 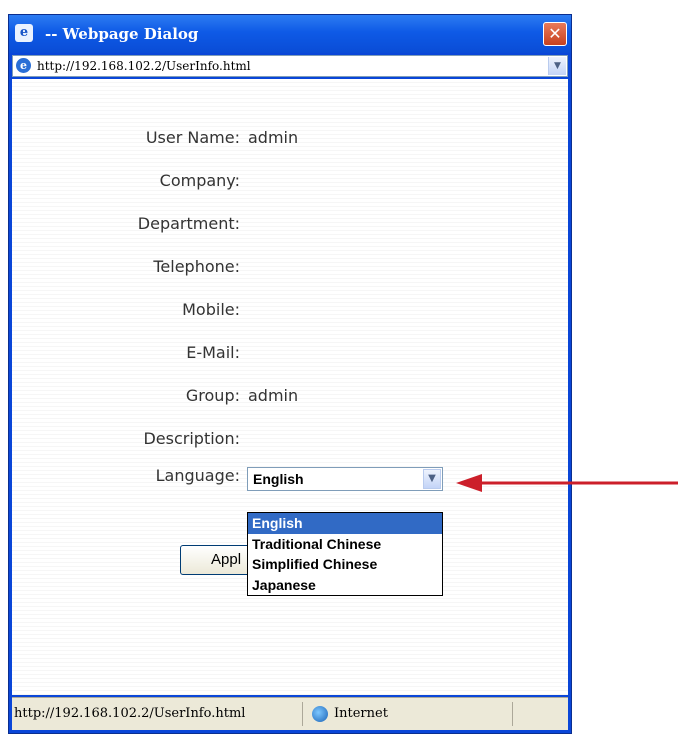 I want to click on email-row: E-Mail:, so click(x=290, y=353).